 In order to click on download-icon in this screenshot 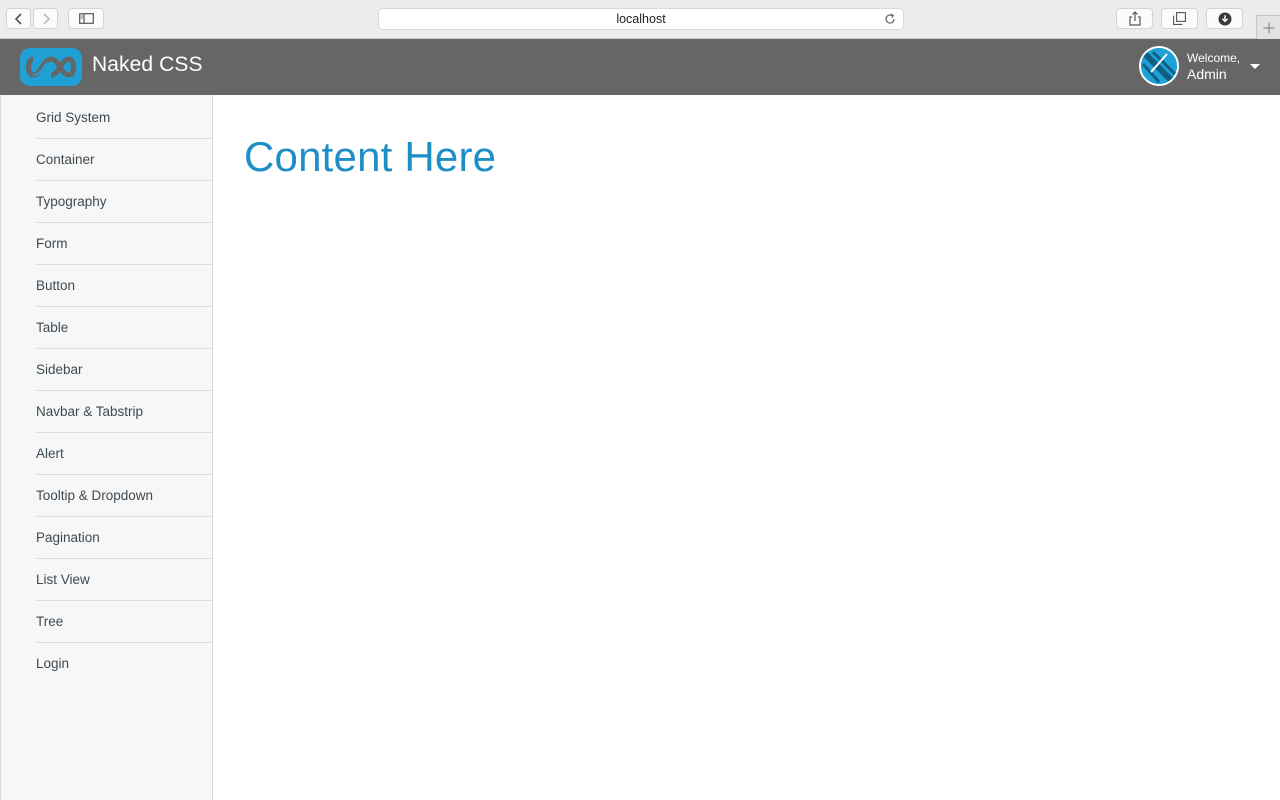, I will do `click(1224, 18)`.